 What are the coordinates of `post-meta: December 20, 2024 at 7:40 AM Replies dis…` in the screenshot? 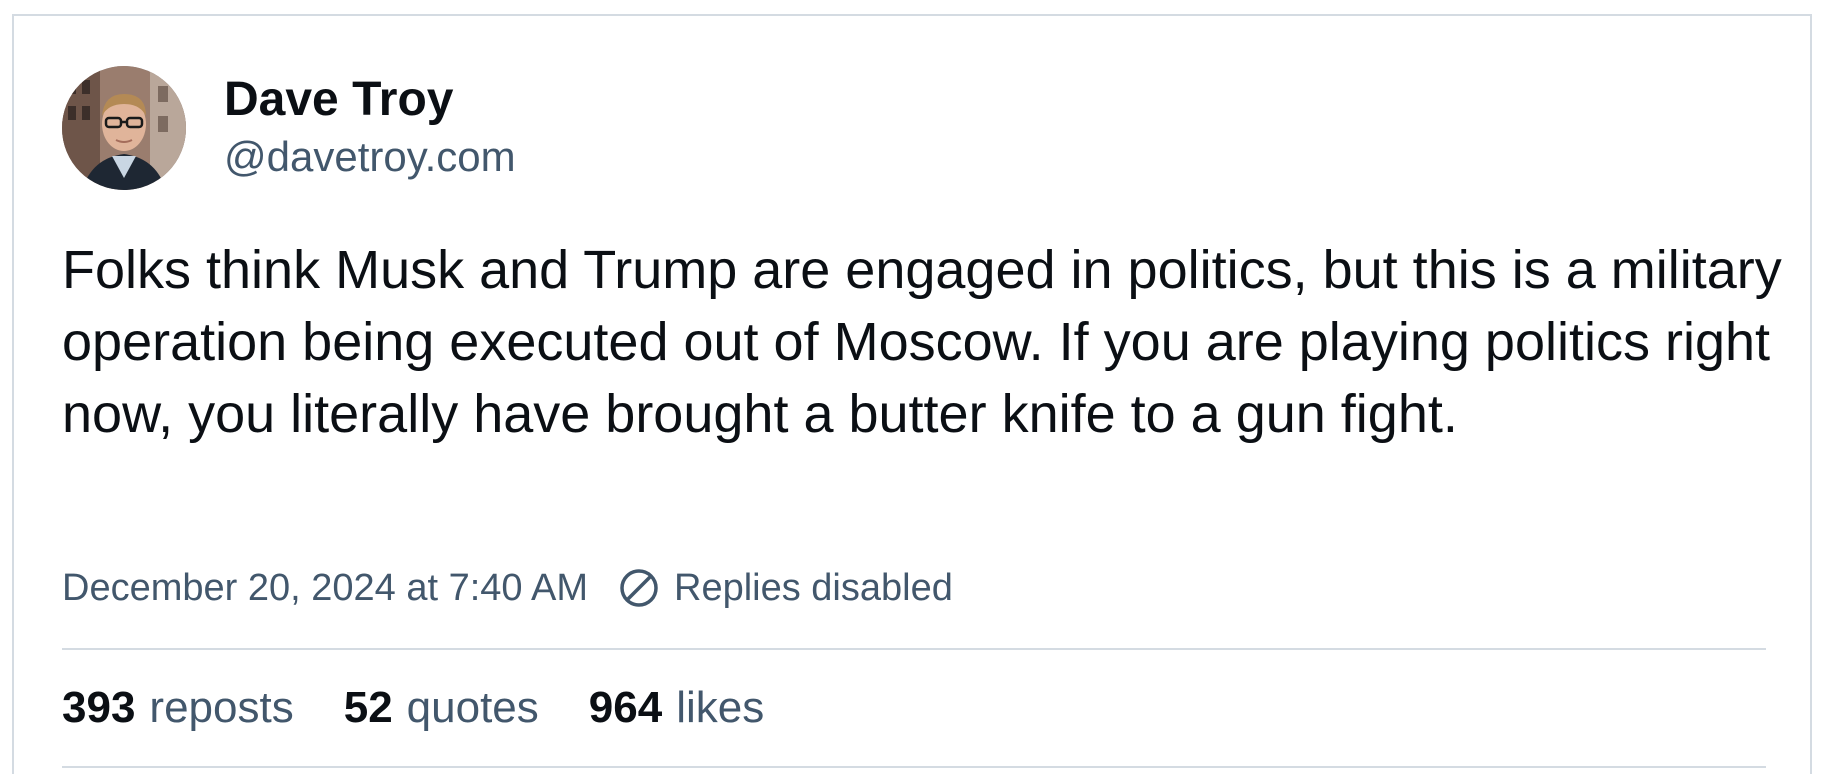 It's located at (507, 588).